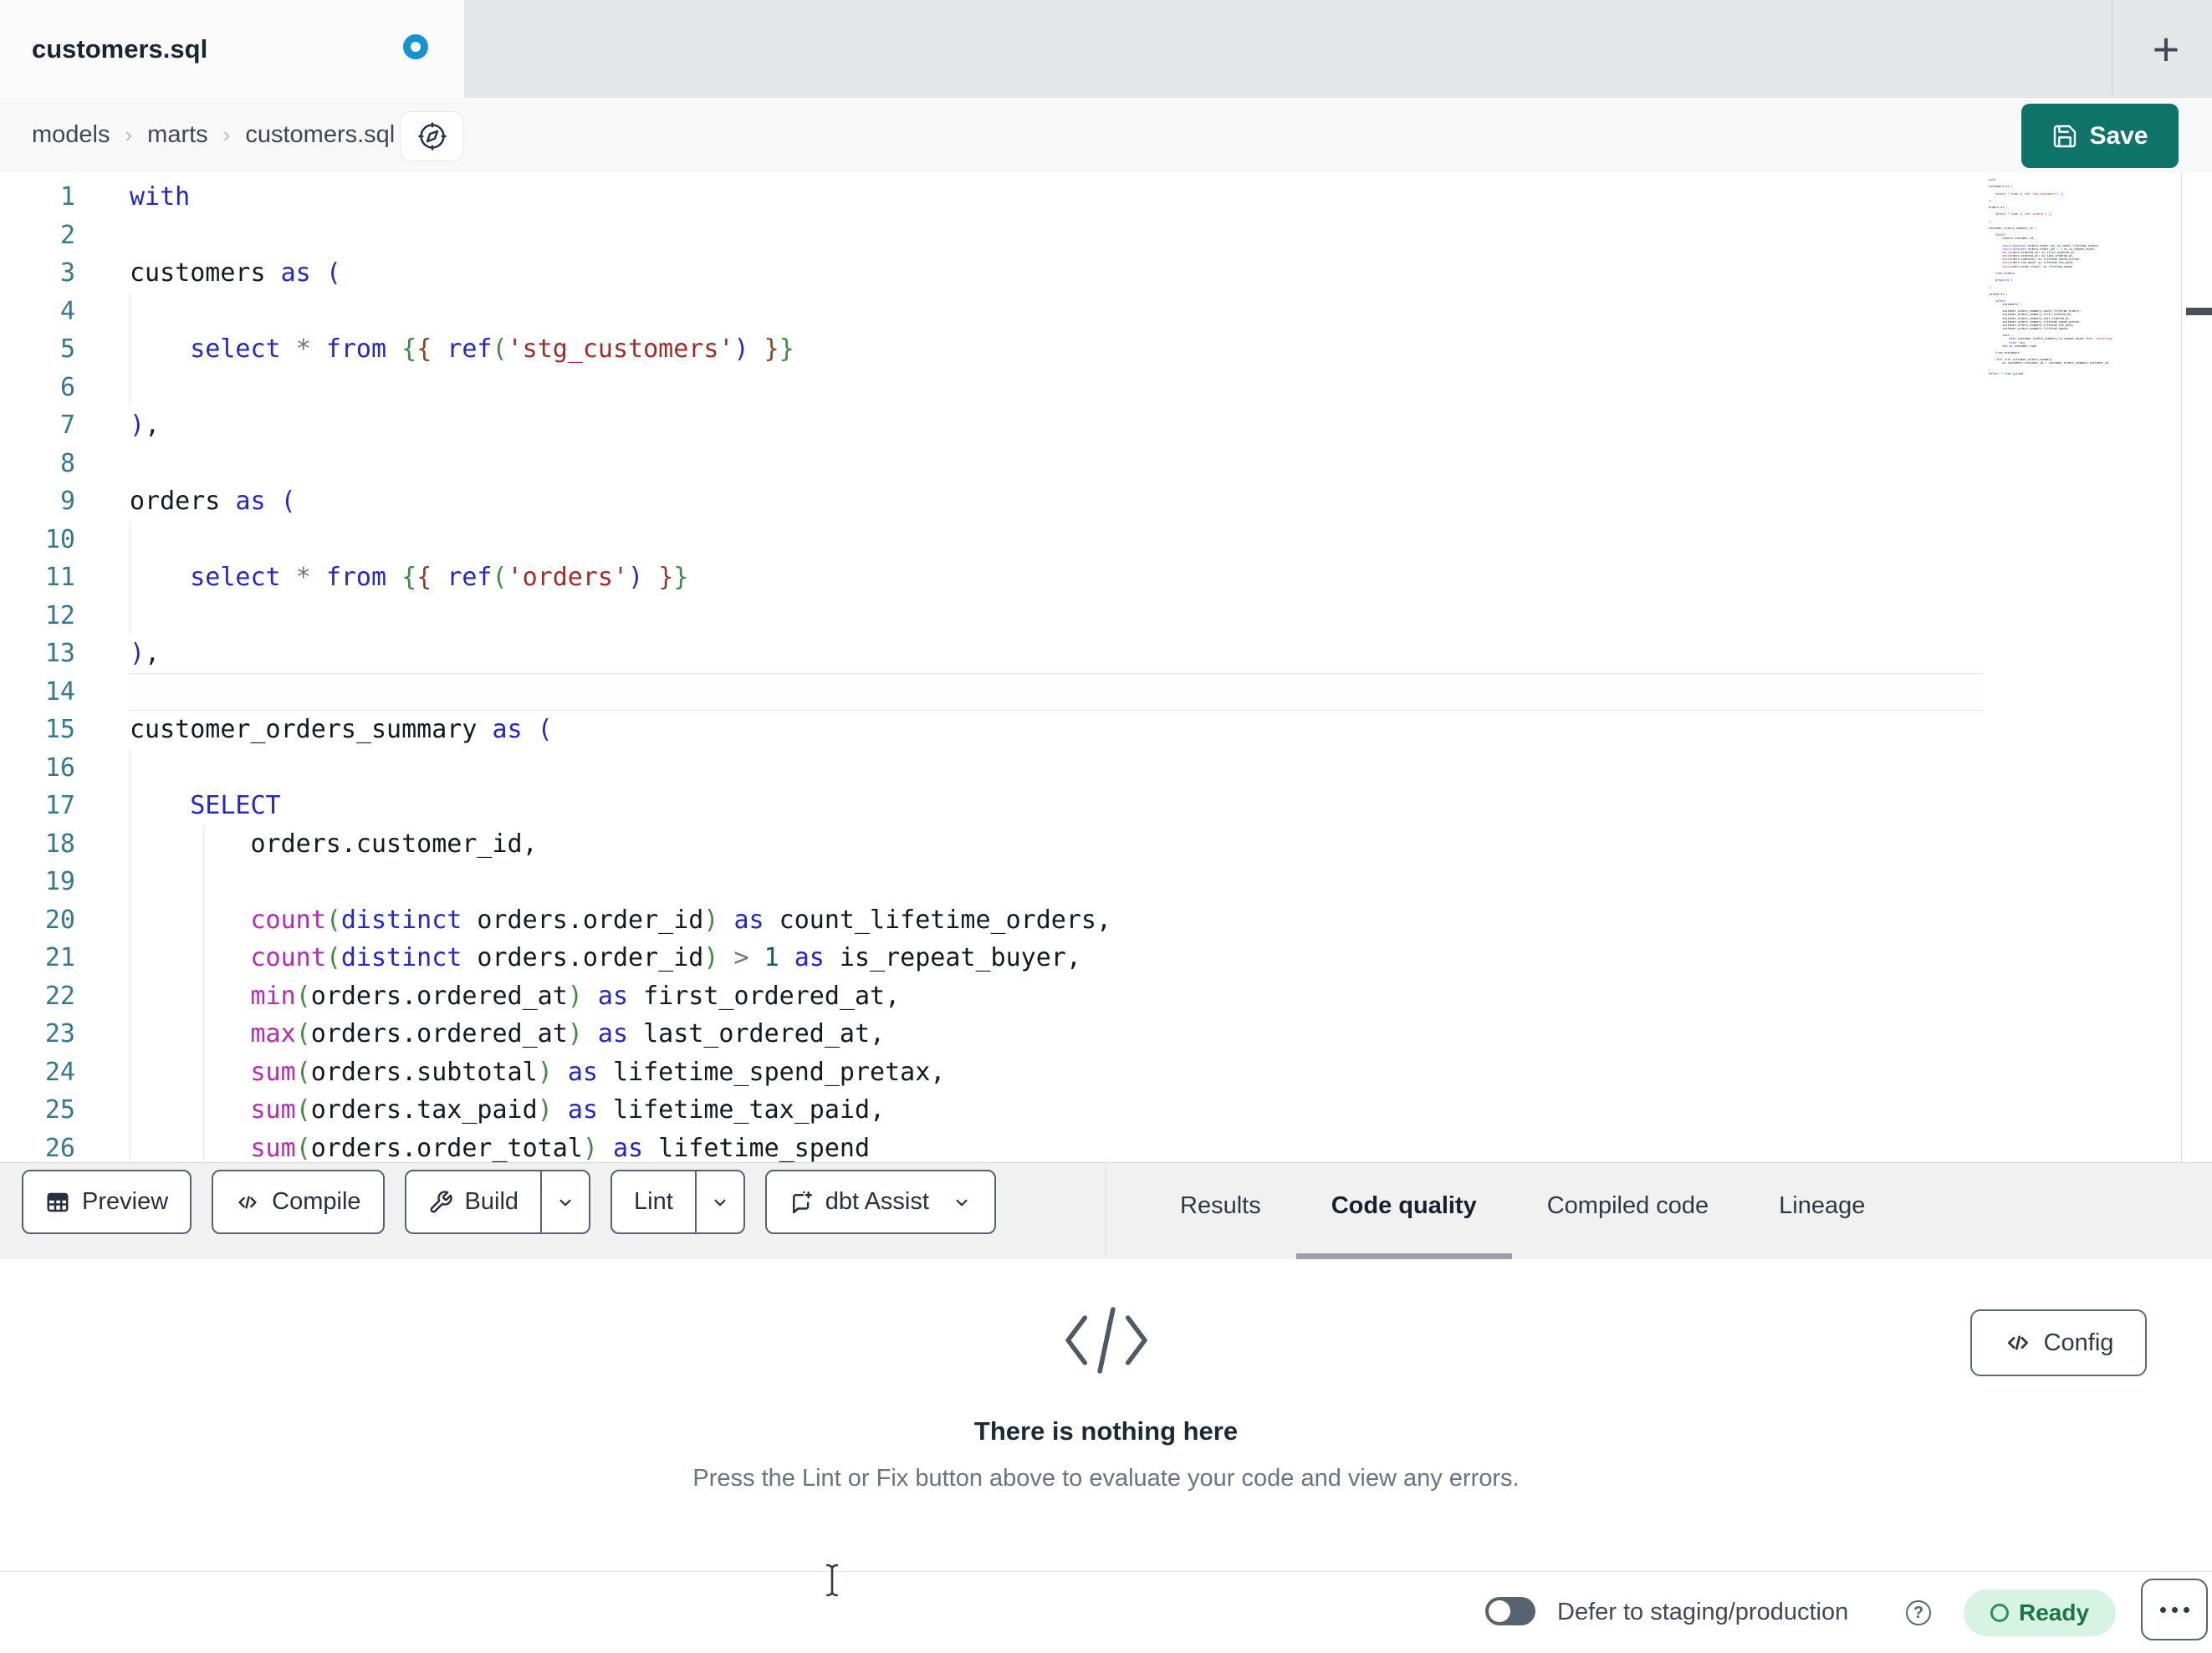 The height and width of the screenshot is (1653, 2212). I want to click on tab-results: Results, so click(1221, 1211).